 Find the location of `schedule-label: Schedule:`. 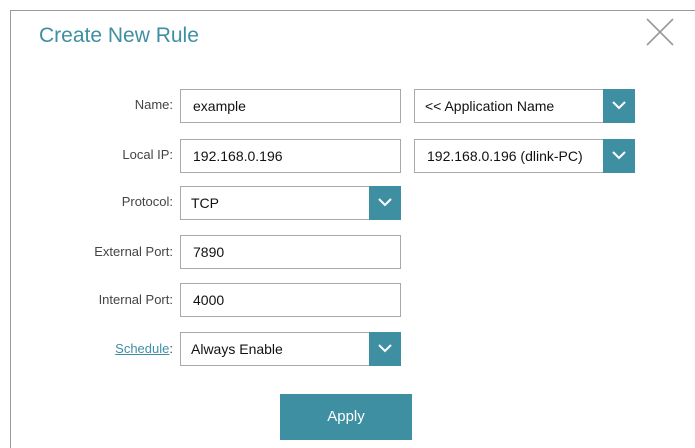

schedule-label: Schedule: is located at coordinates (91, 349).